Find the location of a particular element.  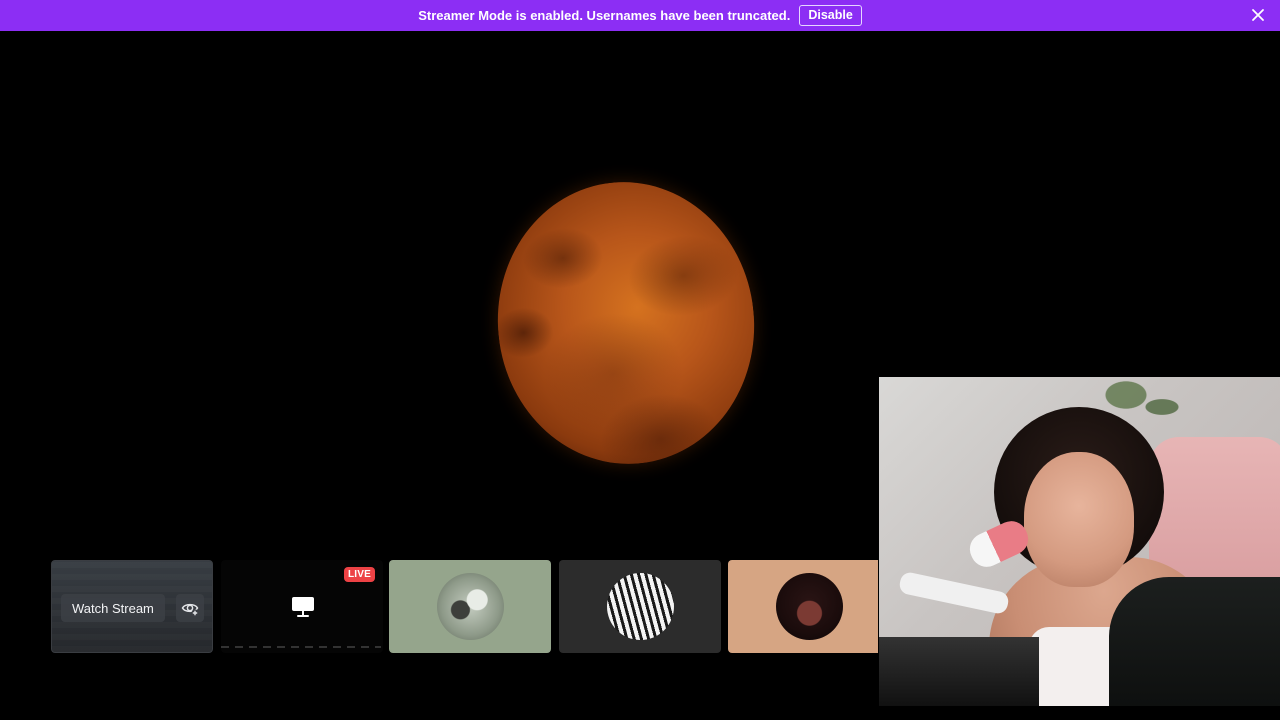

watch-stream-button: Watch Stream is located at coordinates (113, 608).